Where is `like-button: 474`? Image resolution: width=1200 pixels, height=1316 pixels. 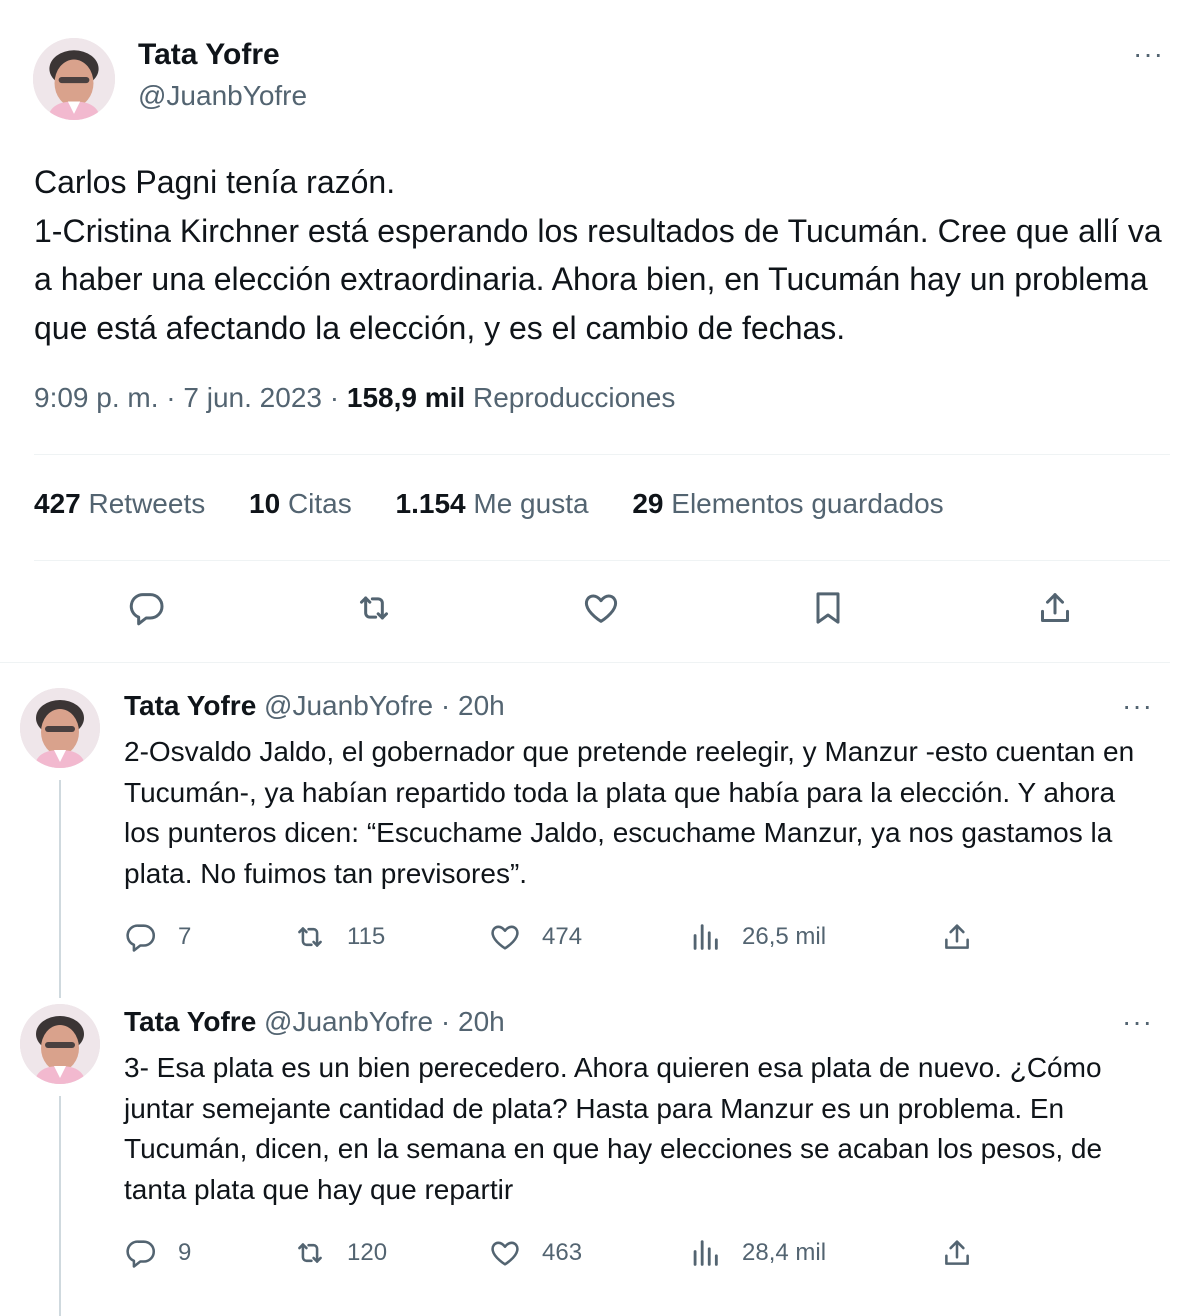
like-button: 474 is located at coordinates (535, 937).